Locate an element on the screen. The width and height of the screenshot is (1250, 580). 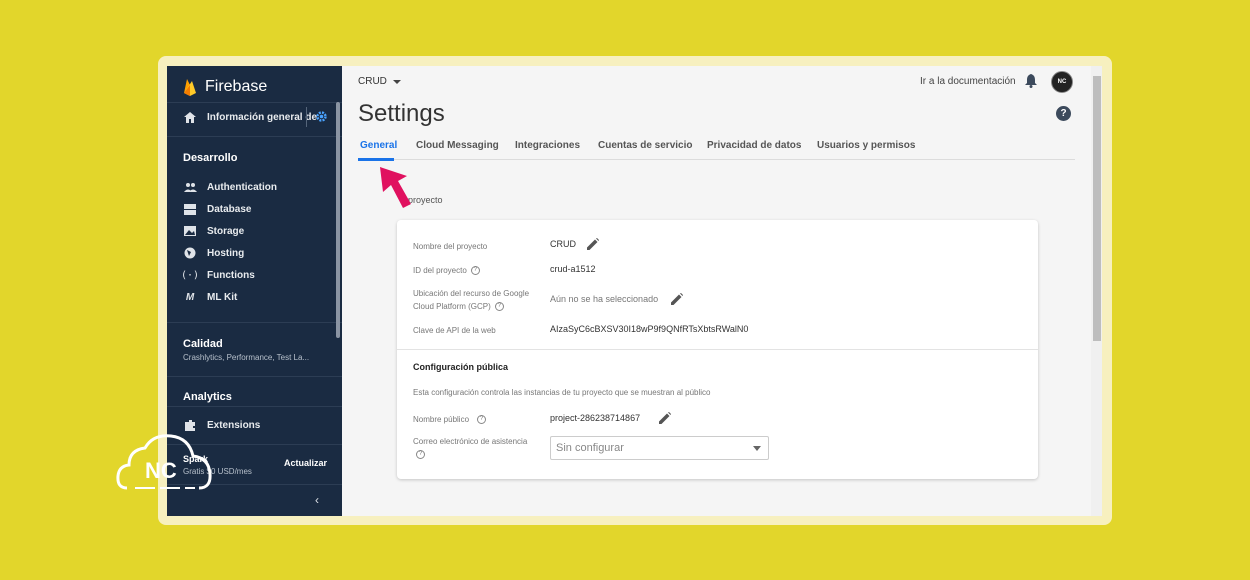
sidebar-item-functions: (·) Functions is located at coordinates (217, 275).